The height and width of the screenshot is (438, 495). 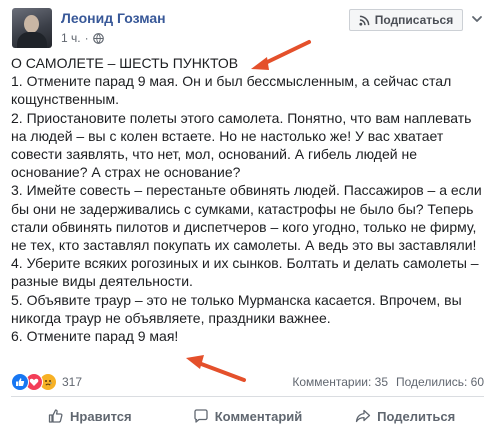 What do you see at coordinates (416, 416) in the screenshot?
I see `share-label: Поделиться` at bounding box center [416, 416].